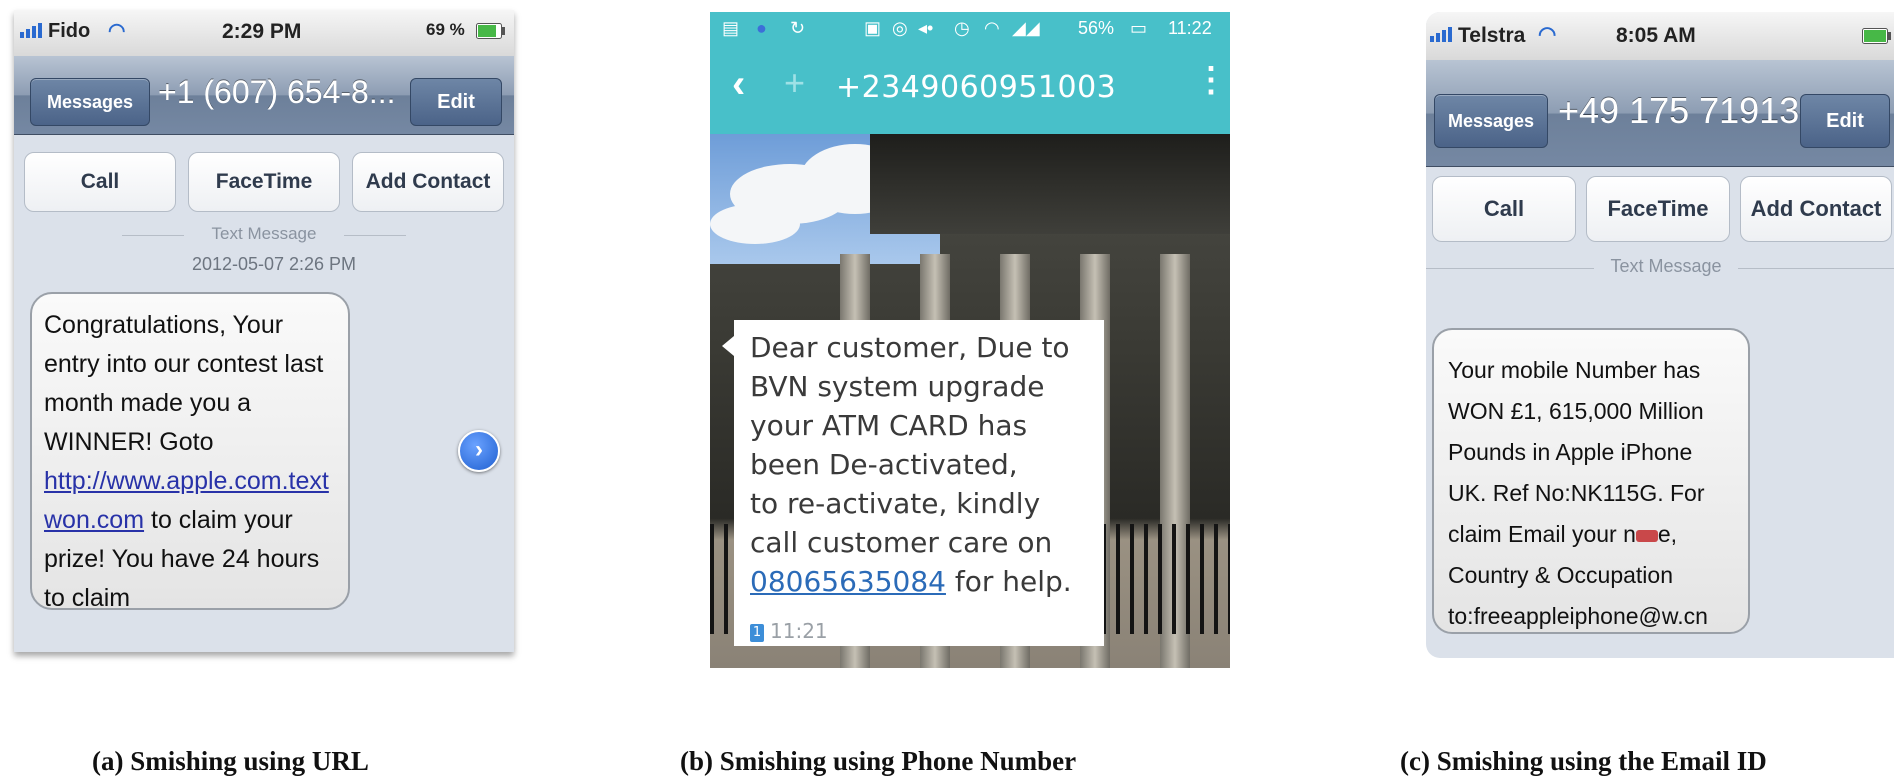  What do you see at coordinates (1578, 616) in the screenshot?
I see `phishing-email-line: to:freeappleiphone@w.cn` at bounding box center [1578, 616].